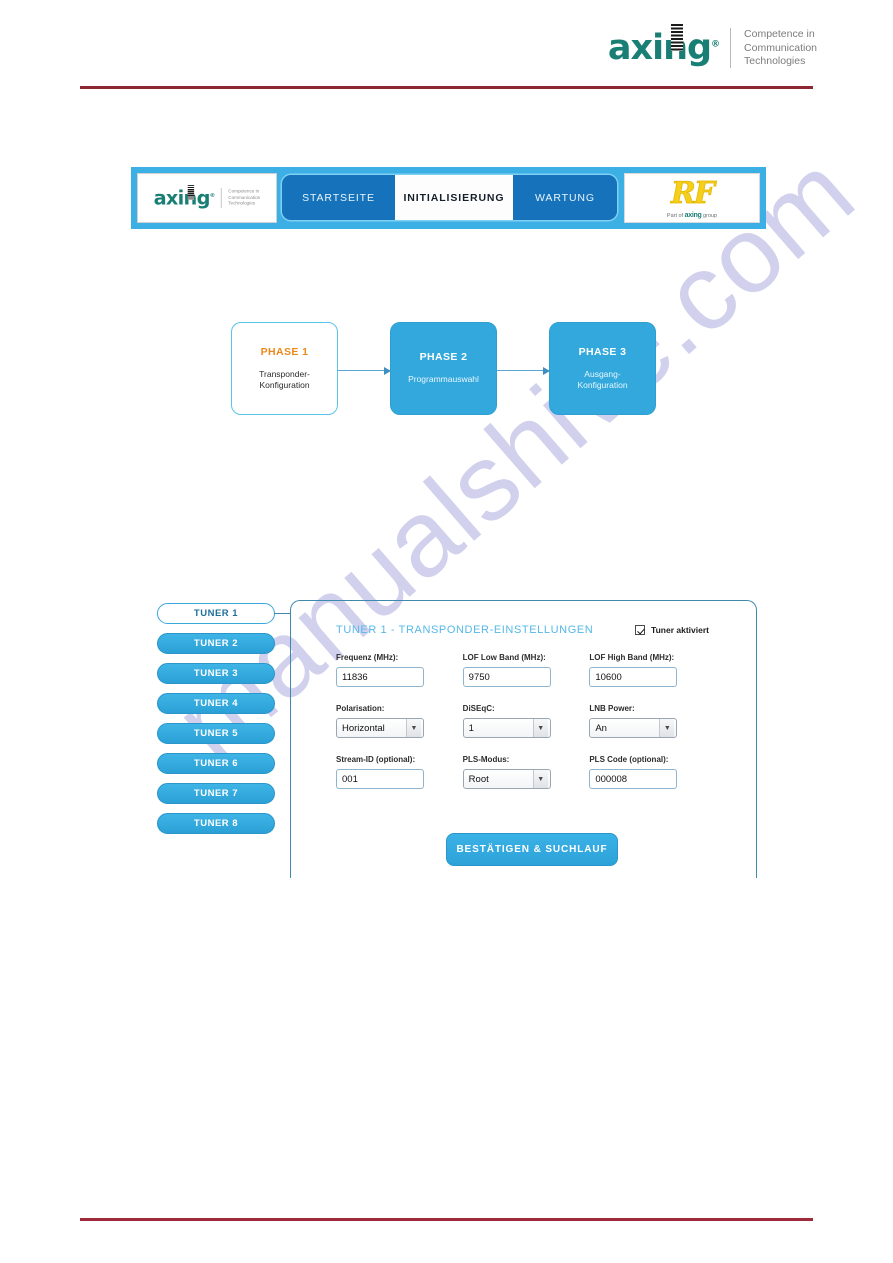  I want to click on tuner-enabled-label: Tuner aktiviert, so click(680, 630).